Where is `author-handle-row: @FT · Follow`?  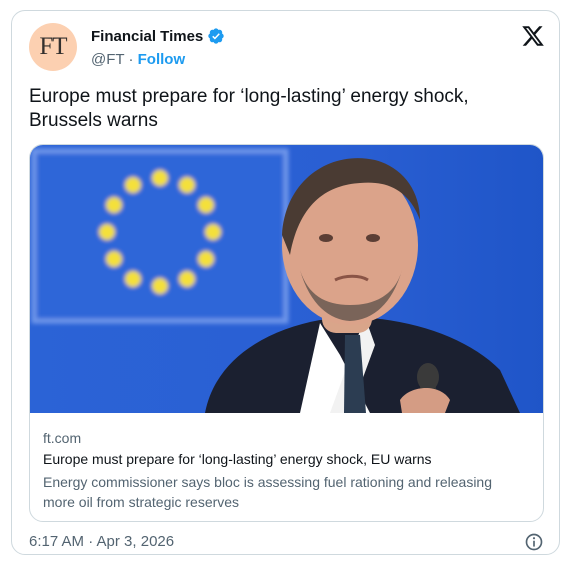
author-handle-row: @FT · Follow is located at coordinates (138, 59).